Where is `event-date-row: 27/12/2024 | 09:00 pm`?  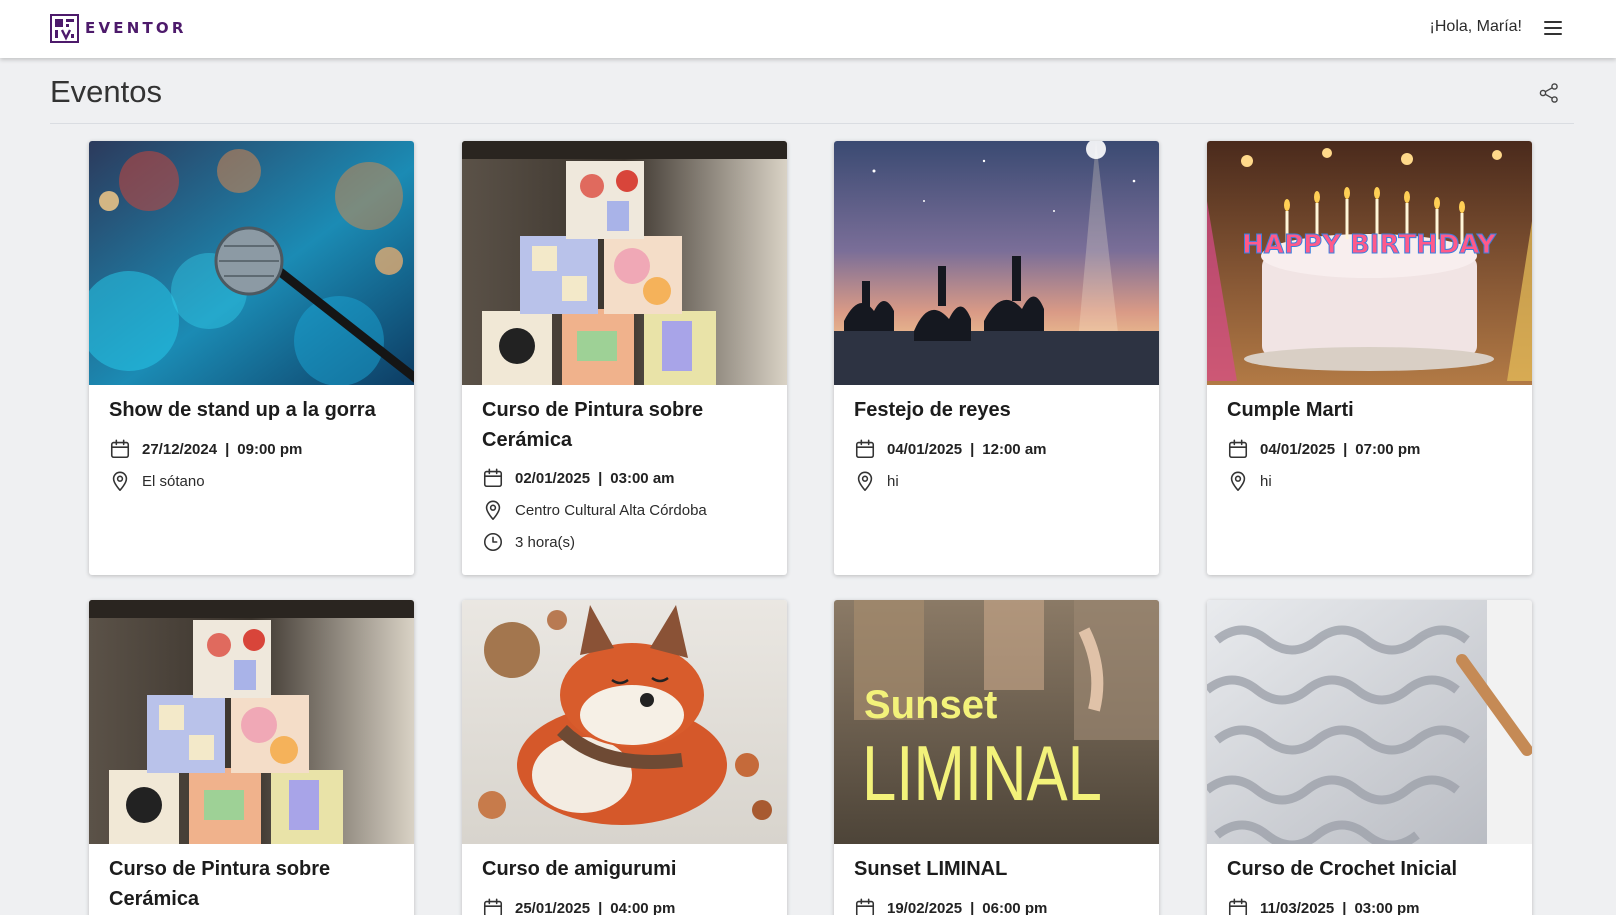
event-date-row: 27/12/2024 | 09:00 pm is located at coordinates (205, 449).